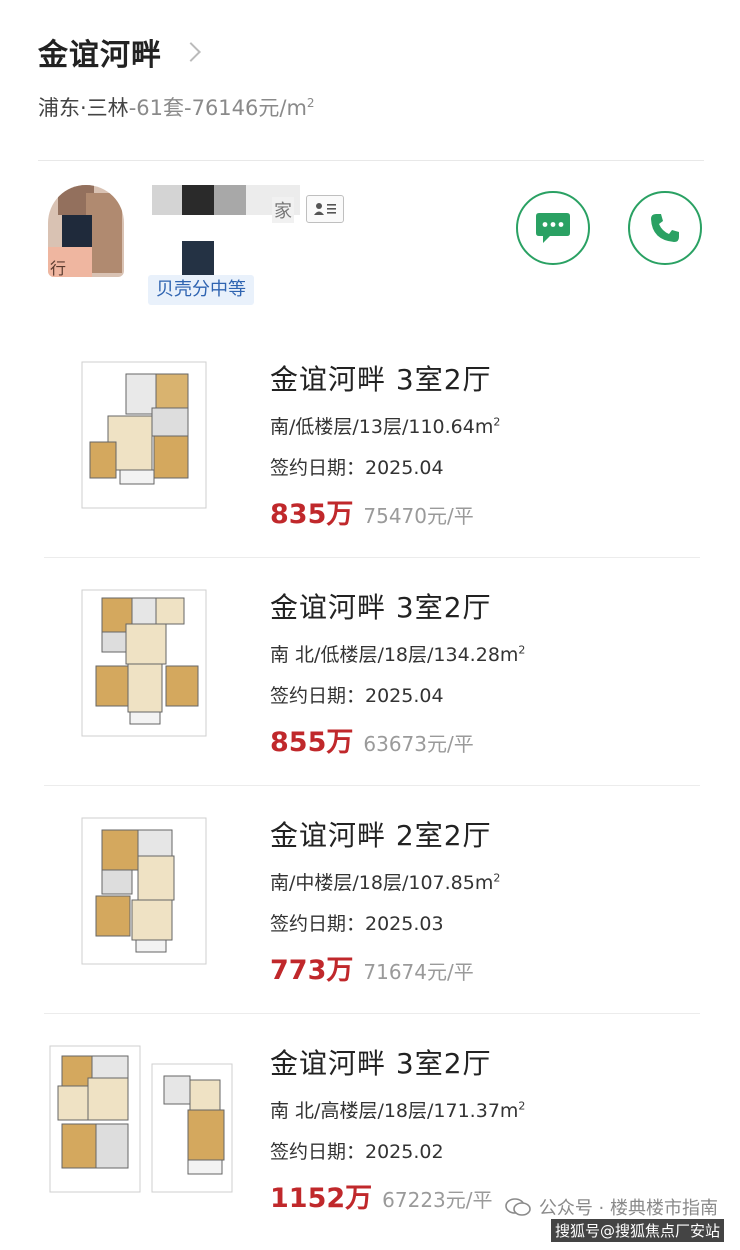  I want to click on listing-price: 855万, so click(312, 742).